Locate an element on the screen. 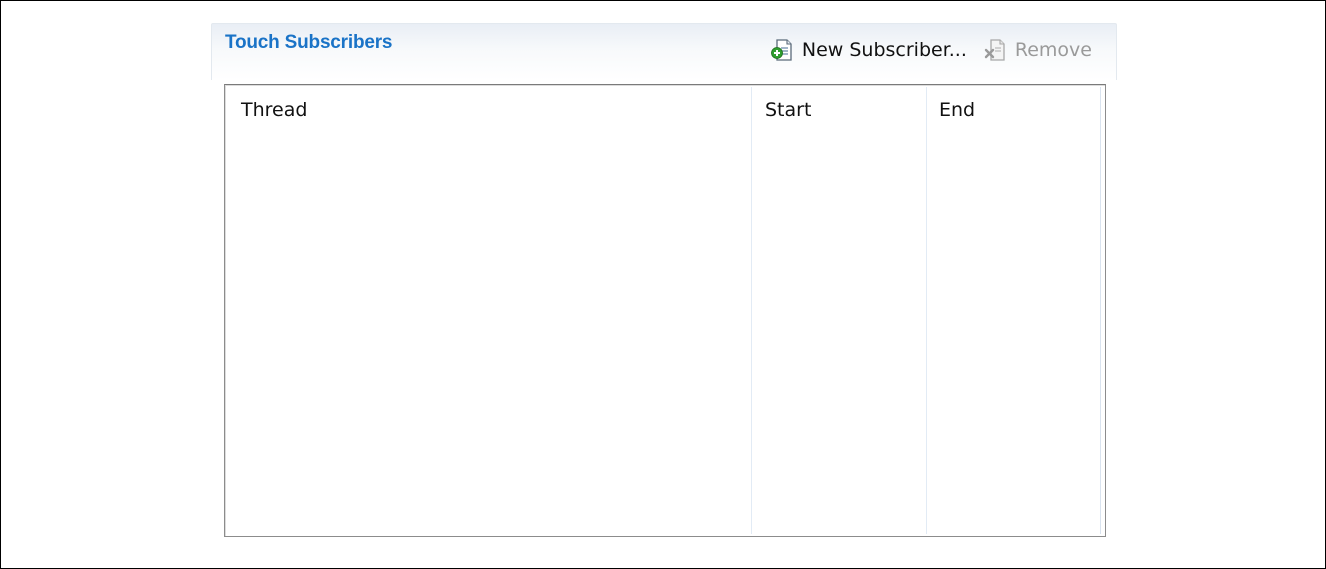 The width and height of the screenshot is (1326, 569). section-toolbar: New Subscriber... Remove is located at coordinates (931, 50).